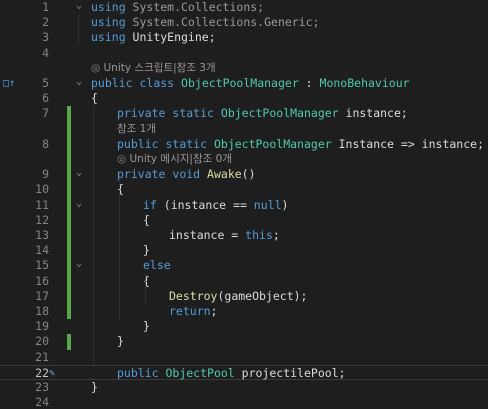 The image size is (488, 409). What do you see at coordinates (195, 7) in the screenshot?
I see `code-token: System.Collections;` at bounding box center [195, 7].